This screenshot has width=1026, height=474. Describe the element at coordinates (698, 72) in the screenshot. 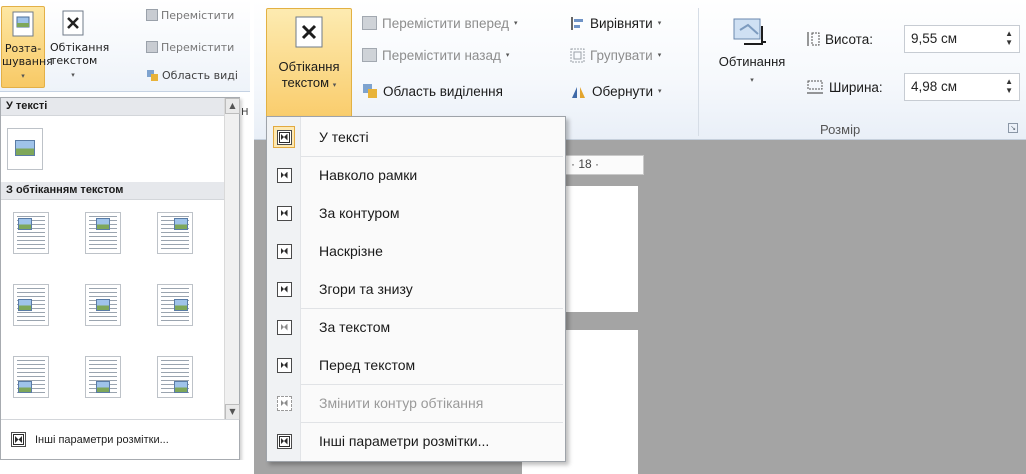

I see `group-separator` at that location.